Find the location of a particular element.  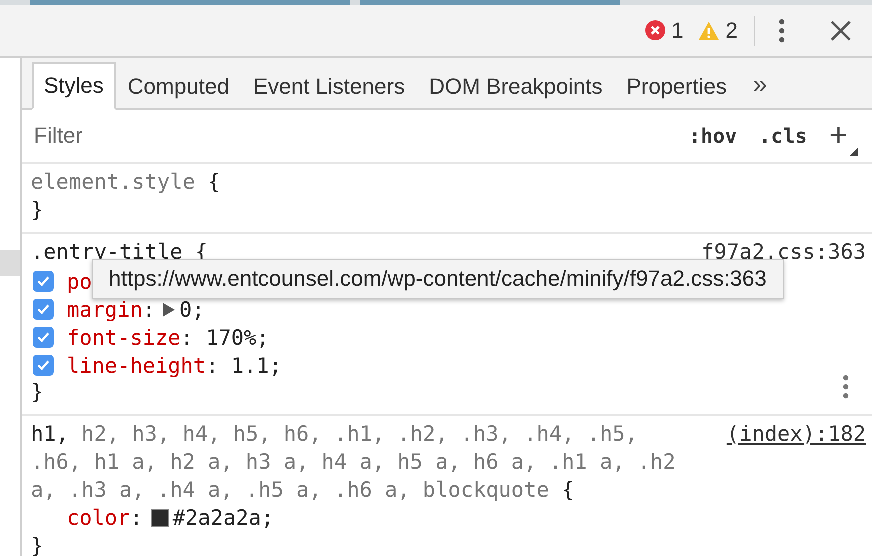

rule-selector: element.style { is located at coordinates (126, 182).